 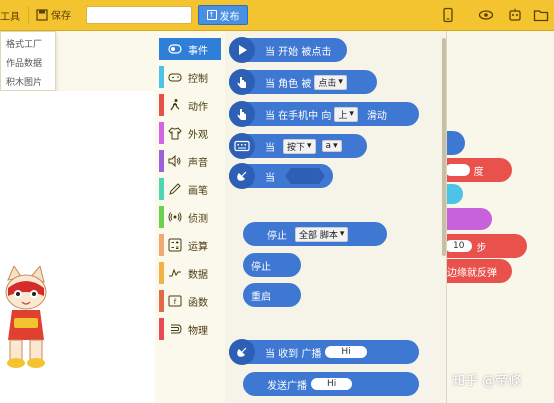 What do you see at coordinates (541, 15) in the screenshot?
I see `folder-icon` at bounding box center [541, 15].